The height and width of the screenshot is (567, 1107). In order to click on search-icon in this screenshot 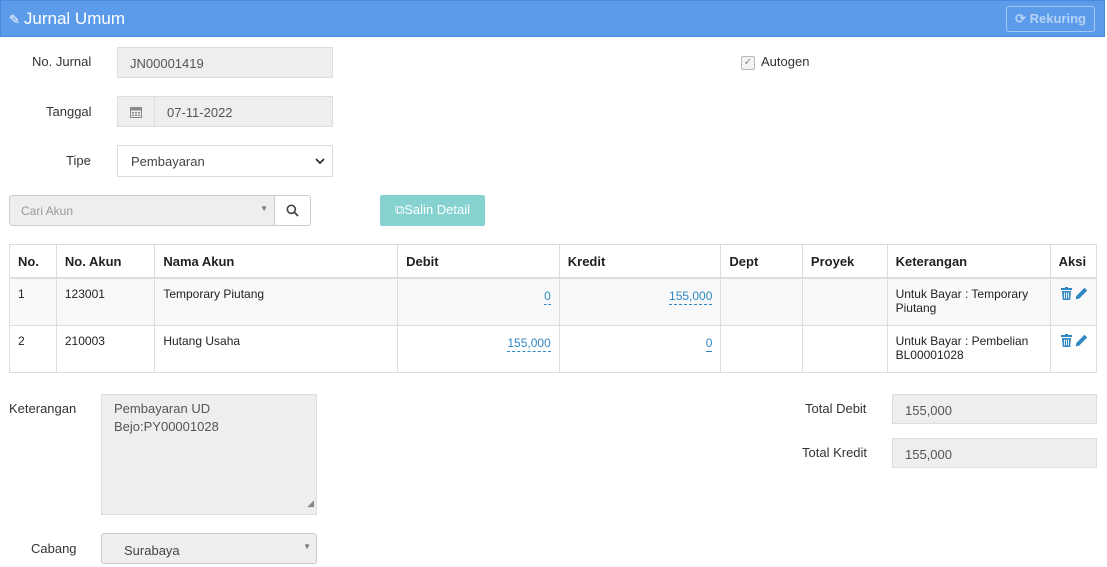, I will do `click(292, 210)`.